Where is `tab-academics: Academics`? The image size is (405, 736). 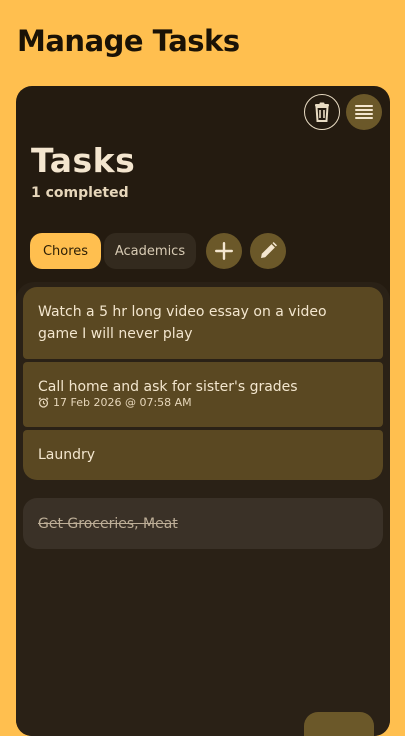 tab-academics: Academics is located at coordinates (150, 251).